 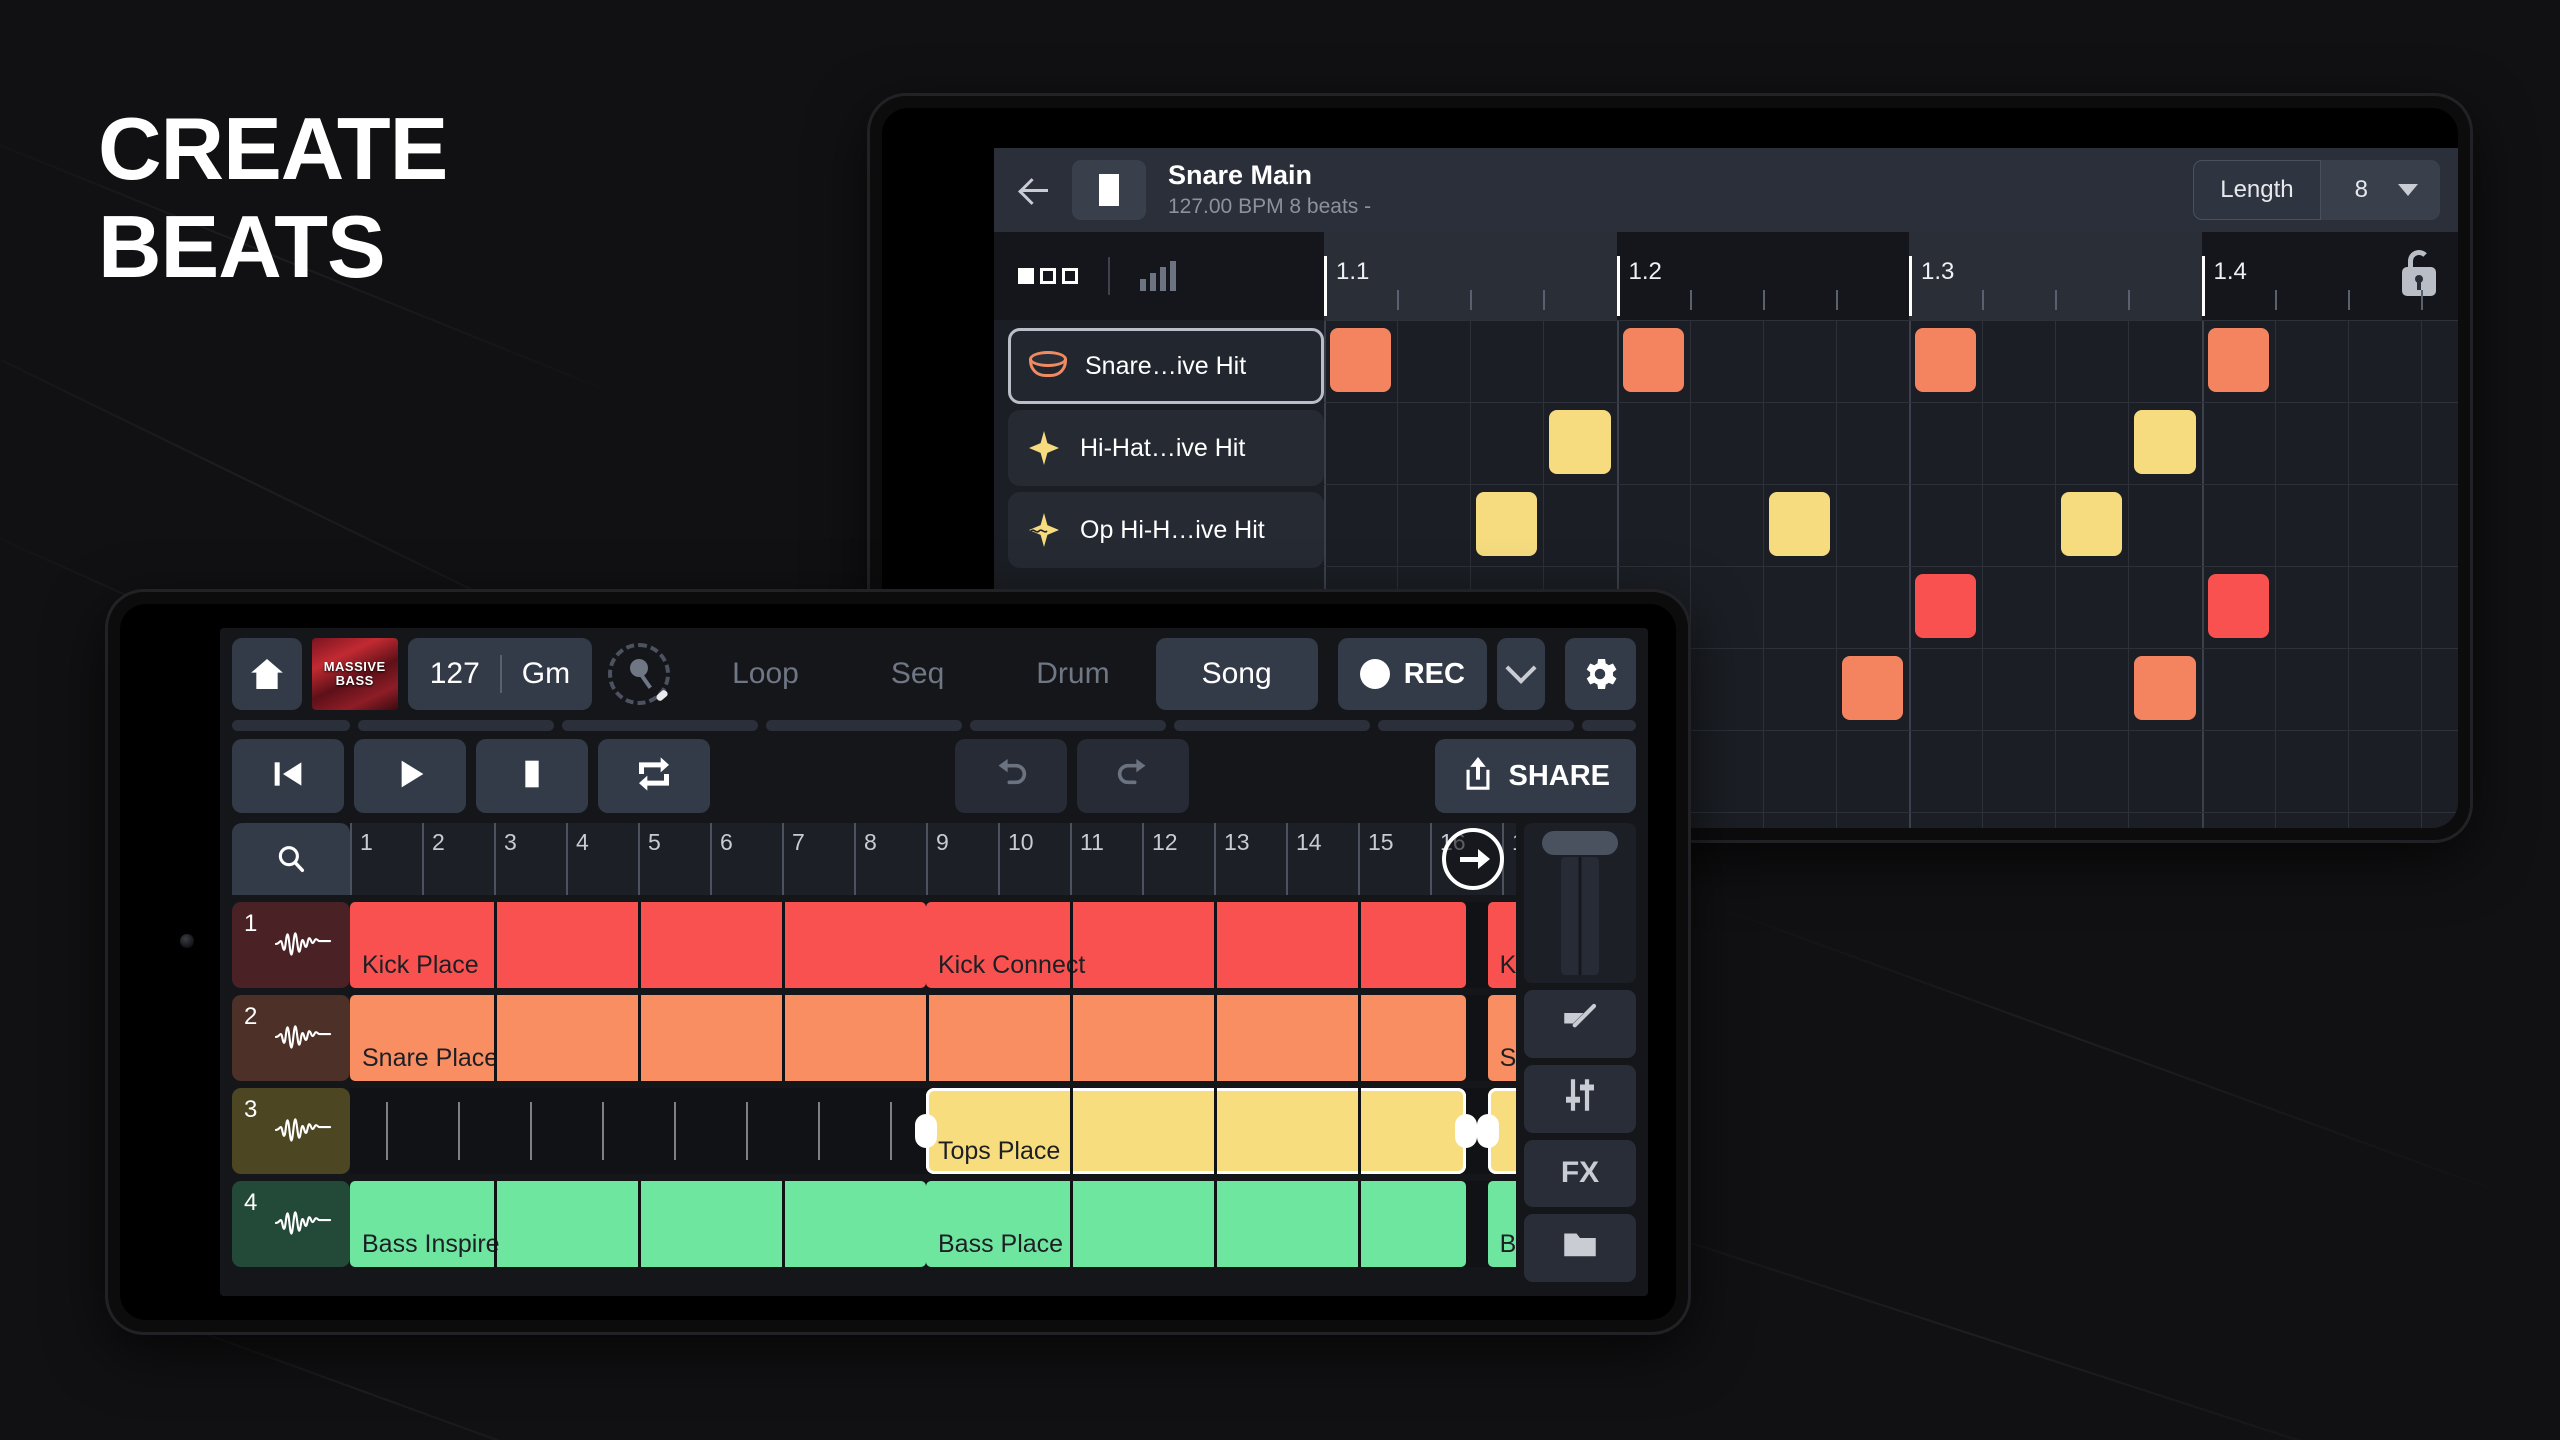 I want to click on sequencer-lane: Snare…ive Hit, so click(x=1166, y=366).